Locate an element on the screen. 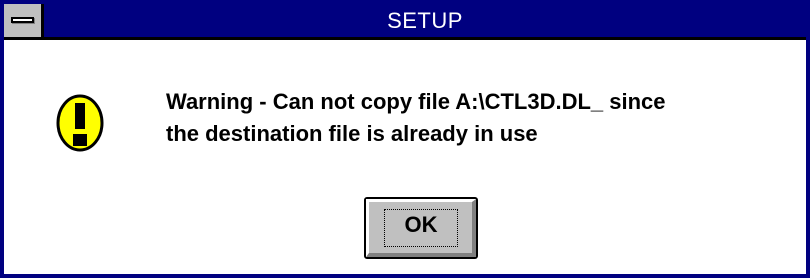 This screenshot has width=810, height=278. title-bar: SETUP is located at coordinates (405, 22).